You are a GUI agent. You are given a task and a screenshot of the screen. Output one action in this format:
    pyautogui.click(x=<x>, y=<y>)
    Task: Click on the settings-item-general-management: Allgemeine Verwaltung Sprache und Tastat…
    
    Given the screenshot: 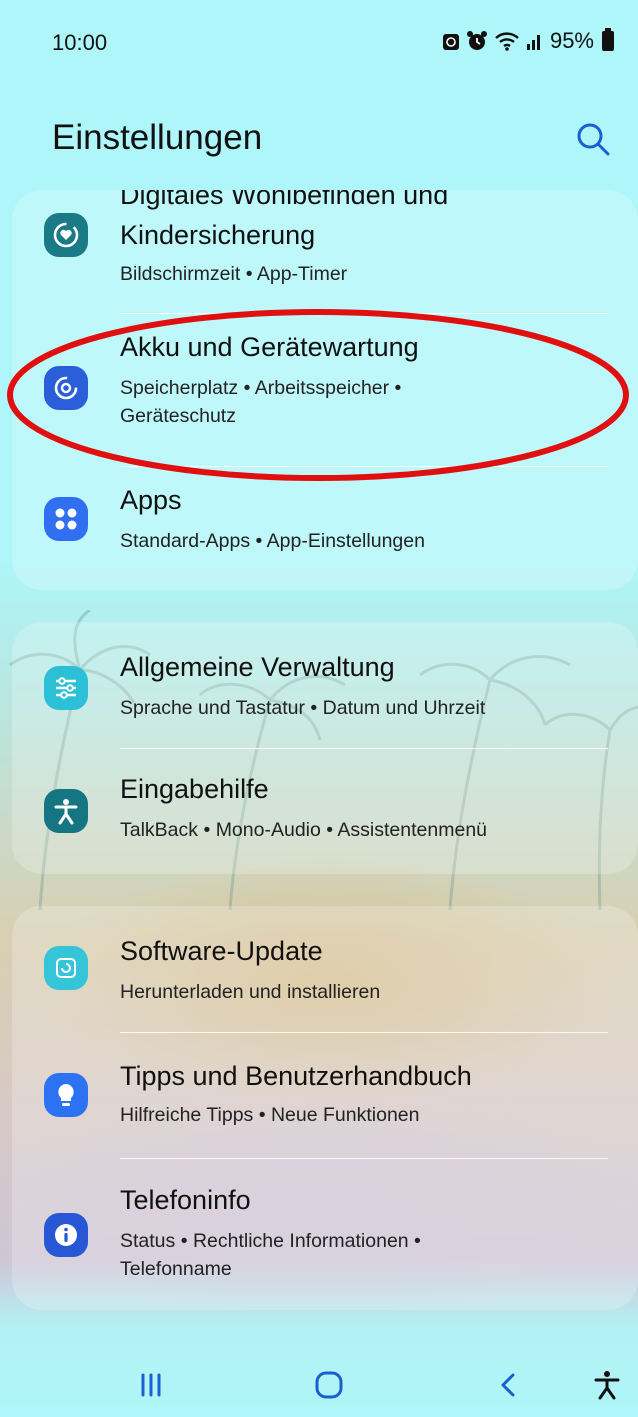 What is the action you would take?
    pyautogui.click(x=325, y=685)
    